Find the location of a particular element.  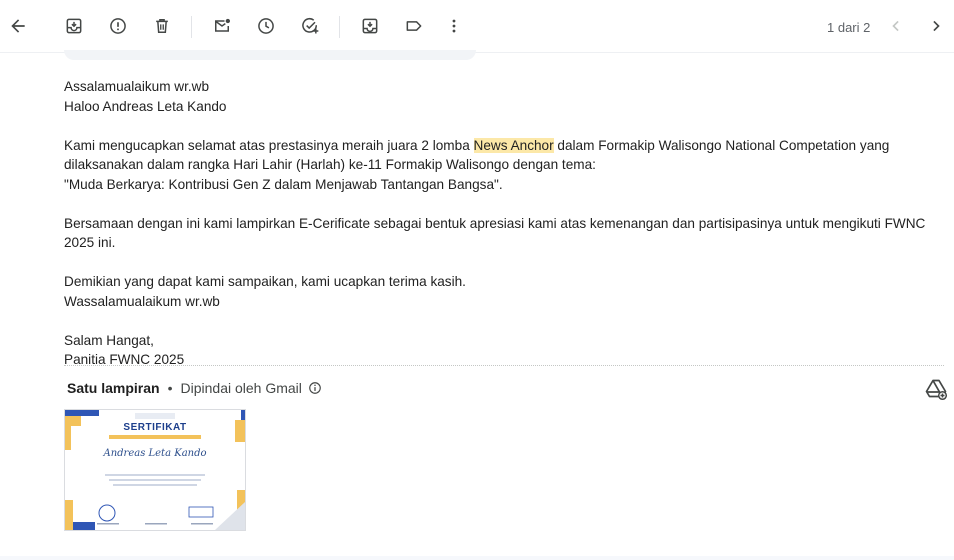

move-to-icon is located at coordinates (370, 26).